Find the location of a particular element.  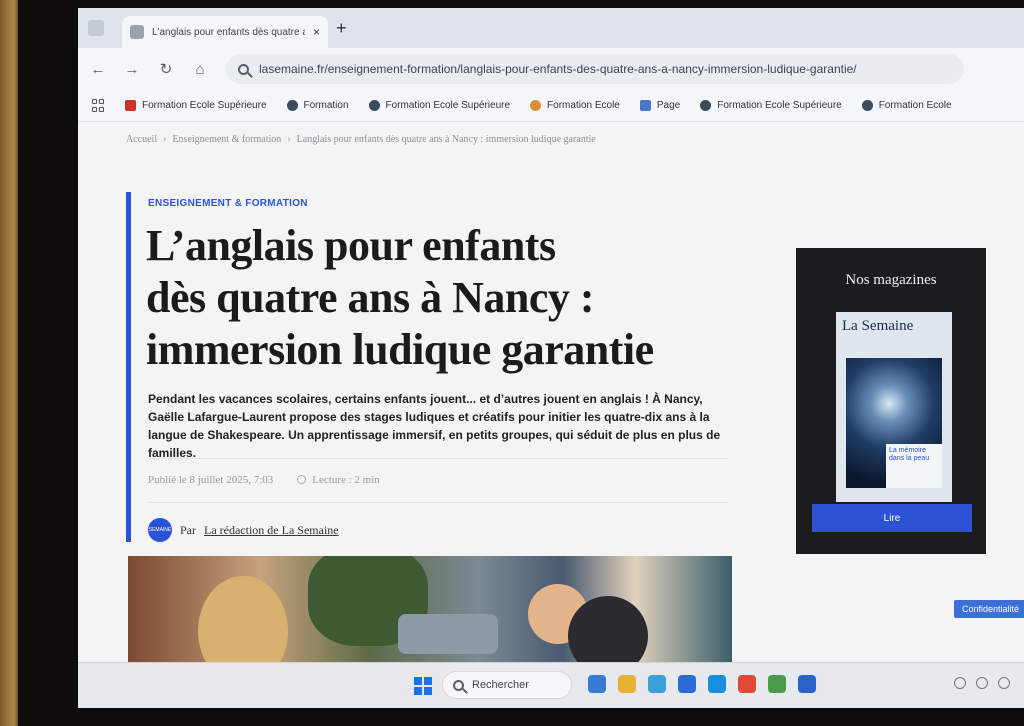

headline-line: L’anglais pour enfants is located at coordinates (351, 245).